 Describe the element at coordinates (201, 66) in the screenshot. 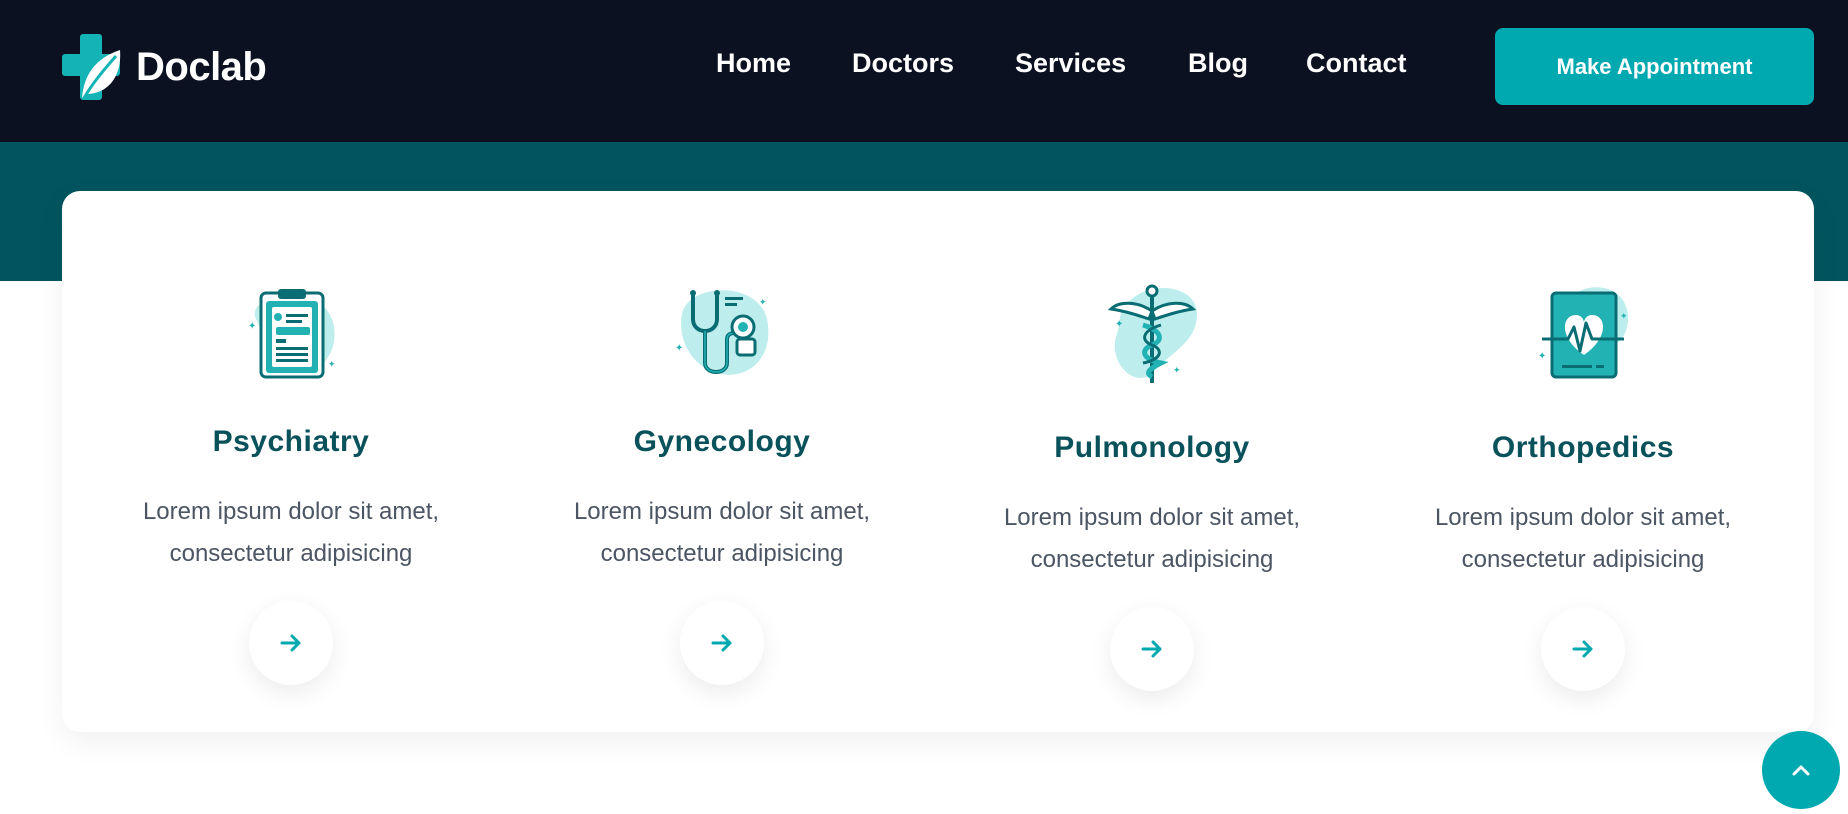

I see `brand-name: Doclab` at that location.